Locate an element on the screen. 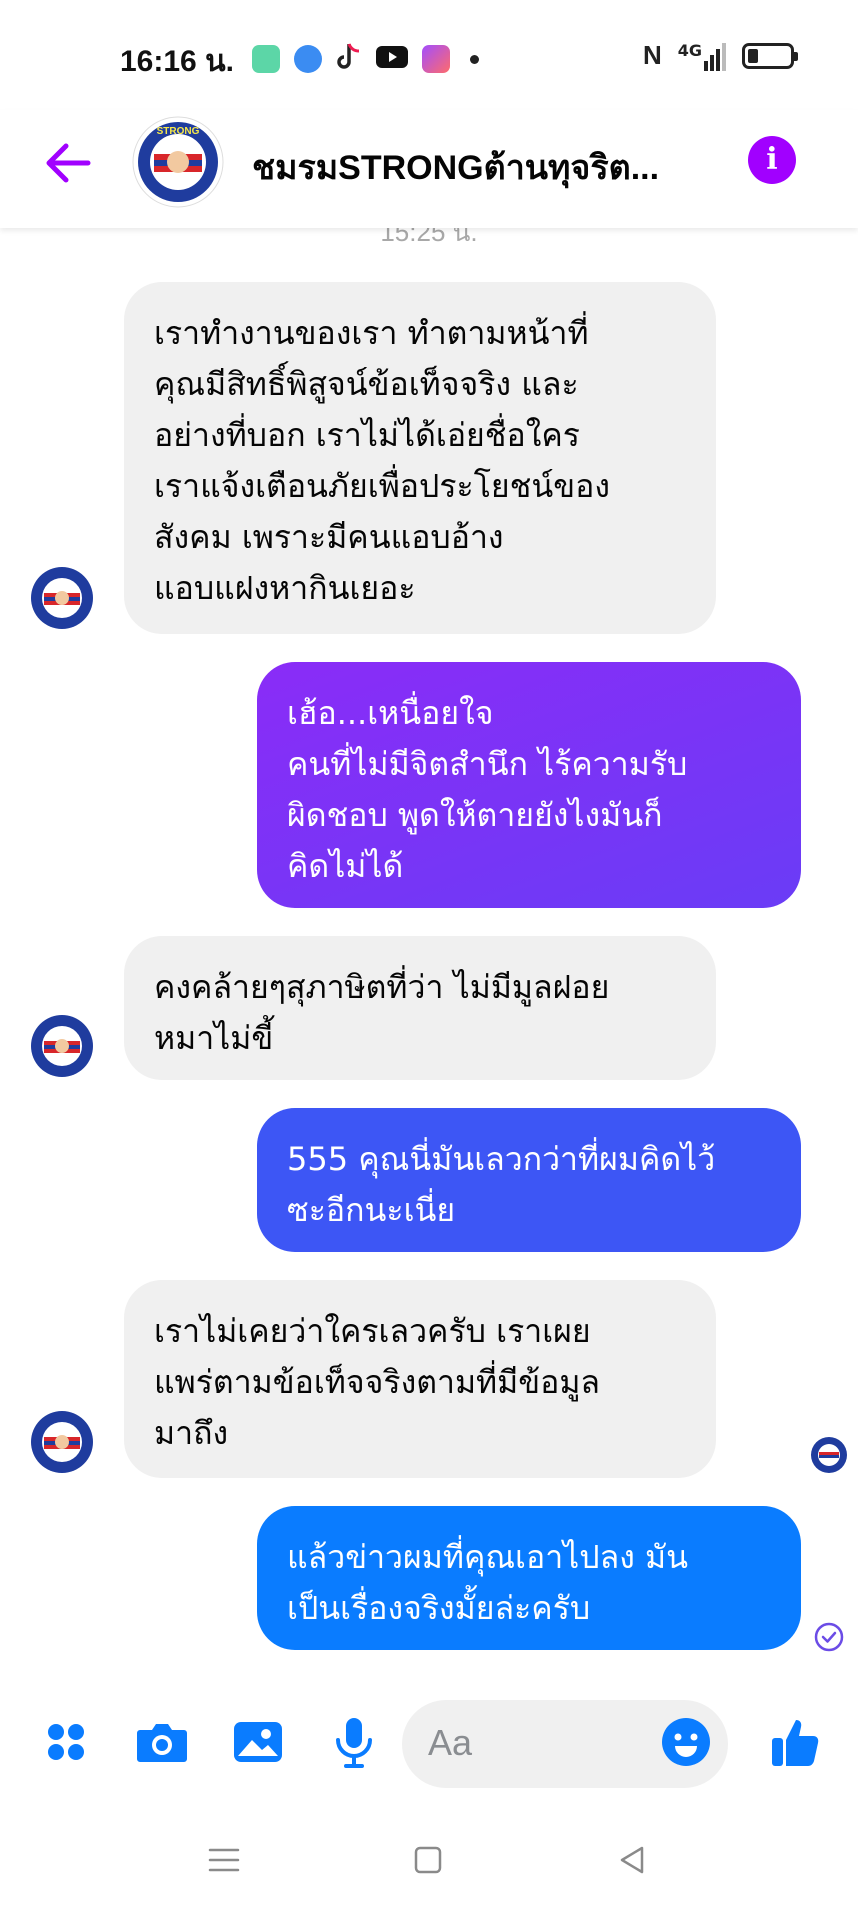 This screenshot has height=1907, width=858. image-icon is located at coordinates (258, 1742).